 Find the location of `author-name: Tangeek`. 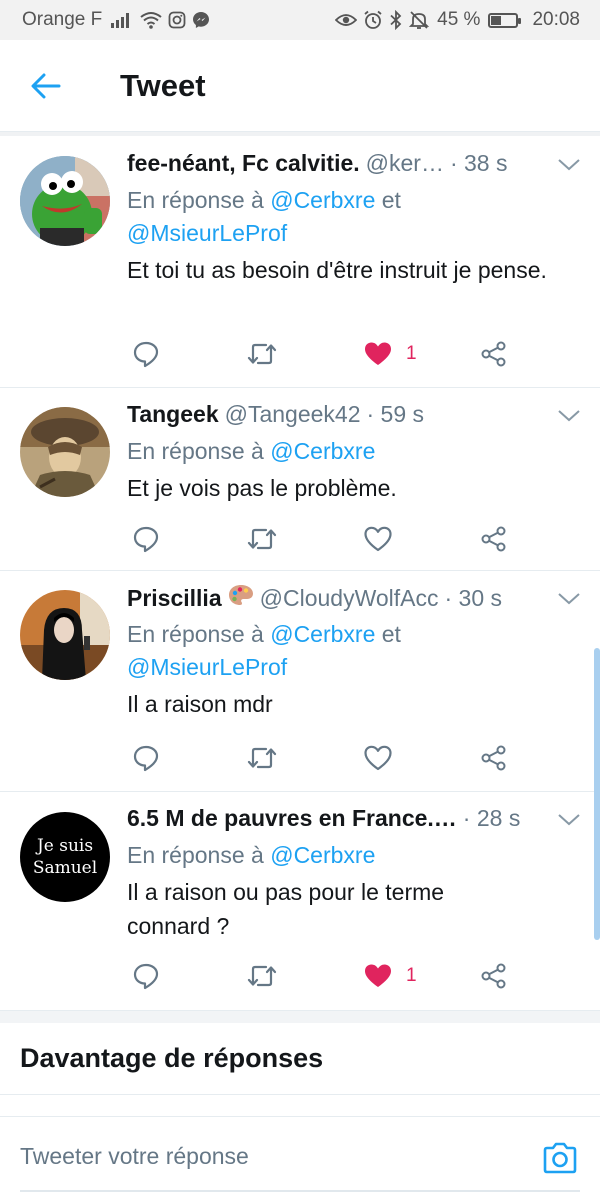

author-name: Tangeek is located at coordinates (173, 414).